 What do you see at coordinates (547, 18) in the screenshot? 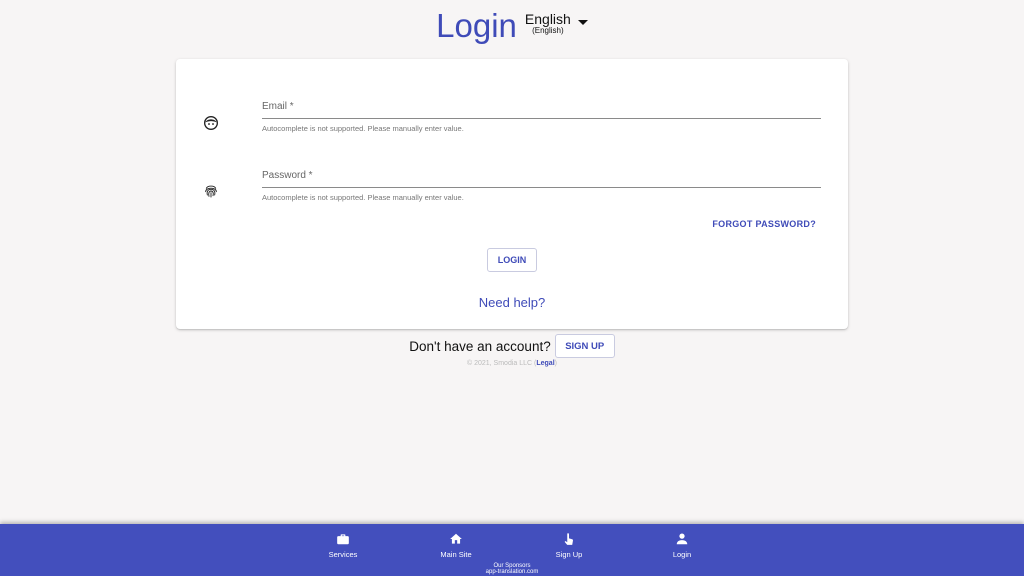
I see `language-name: English` at bounding box center [547, 18].